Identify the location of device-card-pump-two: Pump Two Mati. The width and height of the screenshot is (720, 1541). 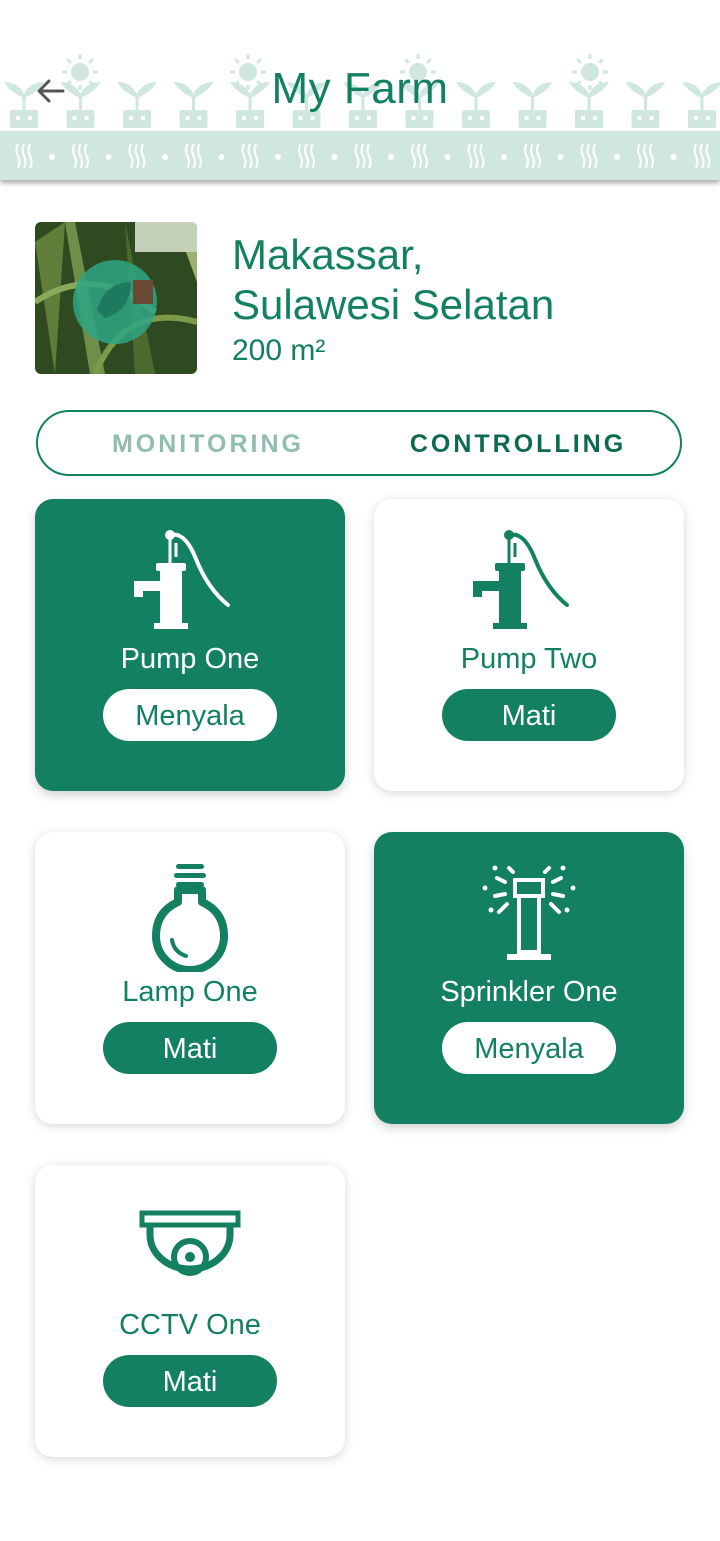
(529, 645).